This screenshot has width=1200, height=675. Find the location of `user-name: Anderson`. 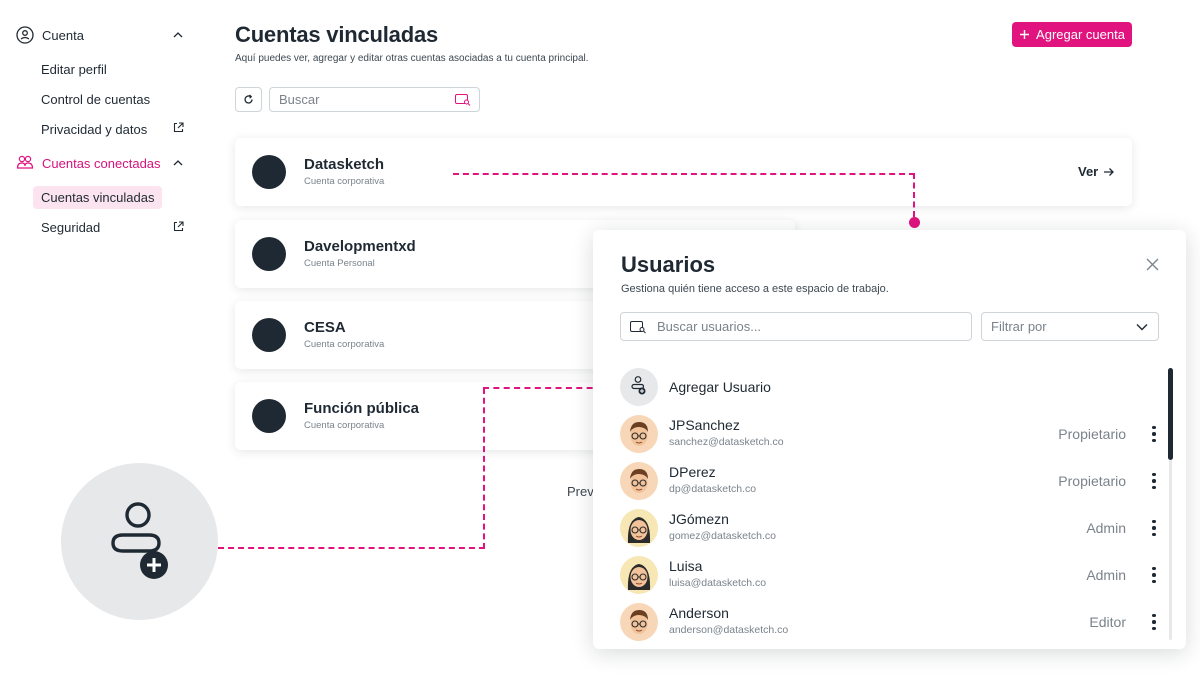

user-name: Anderson is located at coordinates (699, 613).